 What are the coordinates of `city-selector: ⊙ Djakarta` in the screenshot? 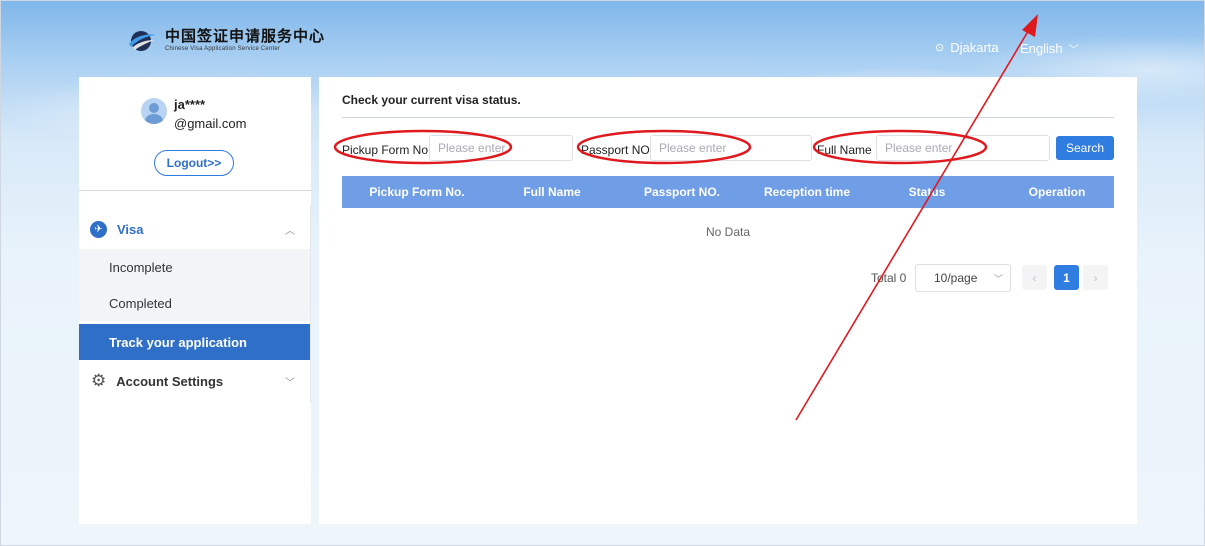 It's located at (967, 47).